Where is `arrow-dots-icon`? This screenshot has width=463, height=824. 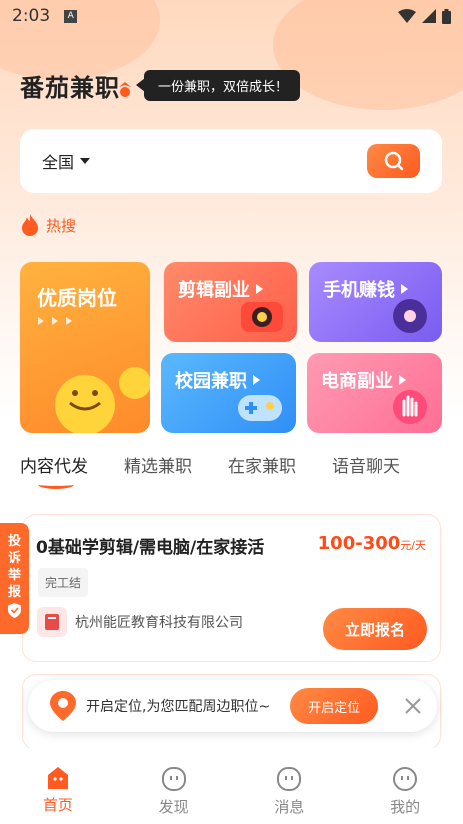
arrow-dots-icon is located at coordinates (55, 321).